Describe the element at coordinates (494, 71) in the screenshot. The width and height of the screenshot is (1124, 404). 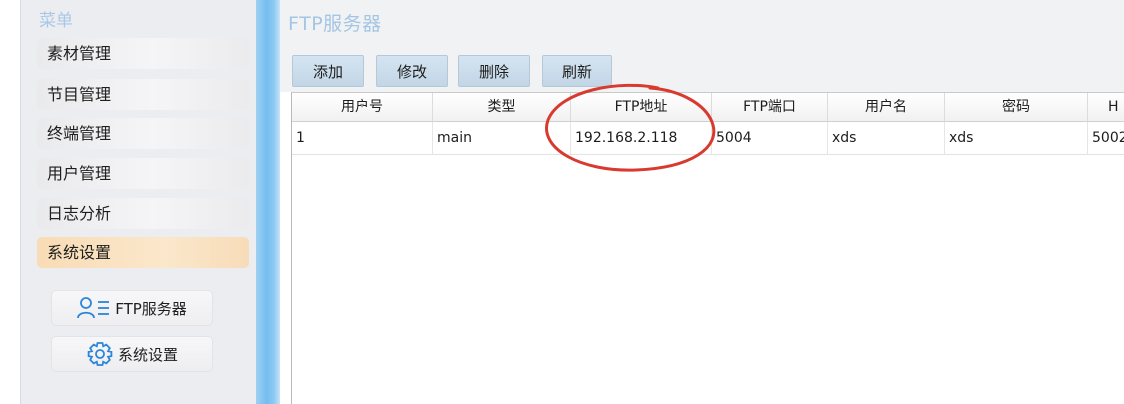
I see `delete-button: 删除` at that location.